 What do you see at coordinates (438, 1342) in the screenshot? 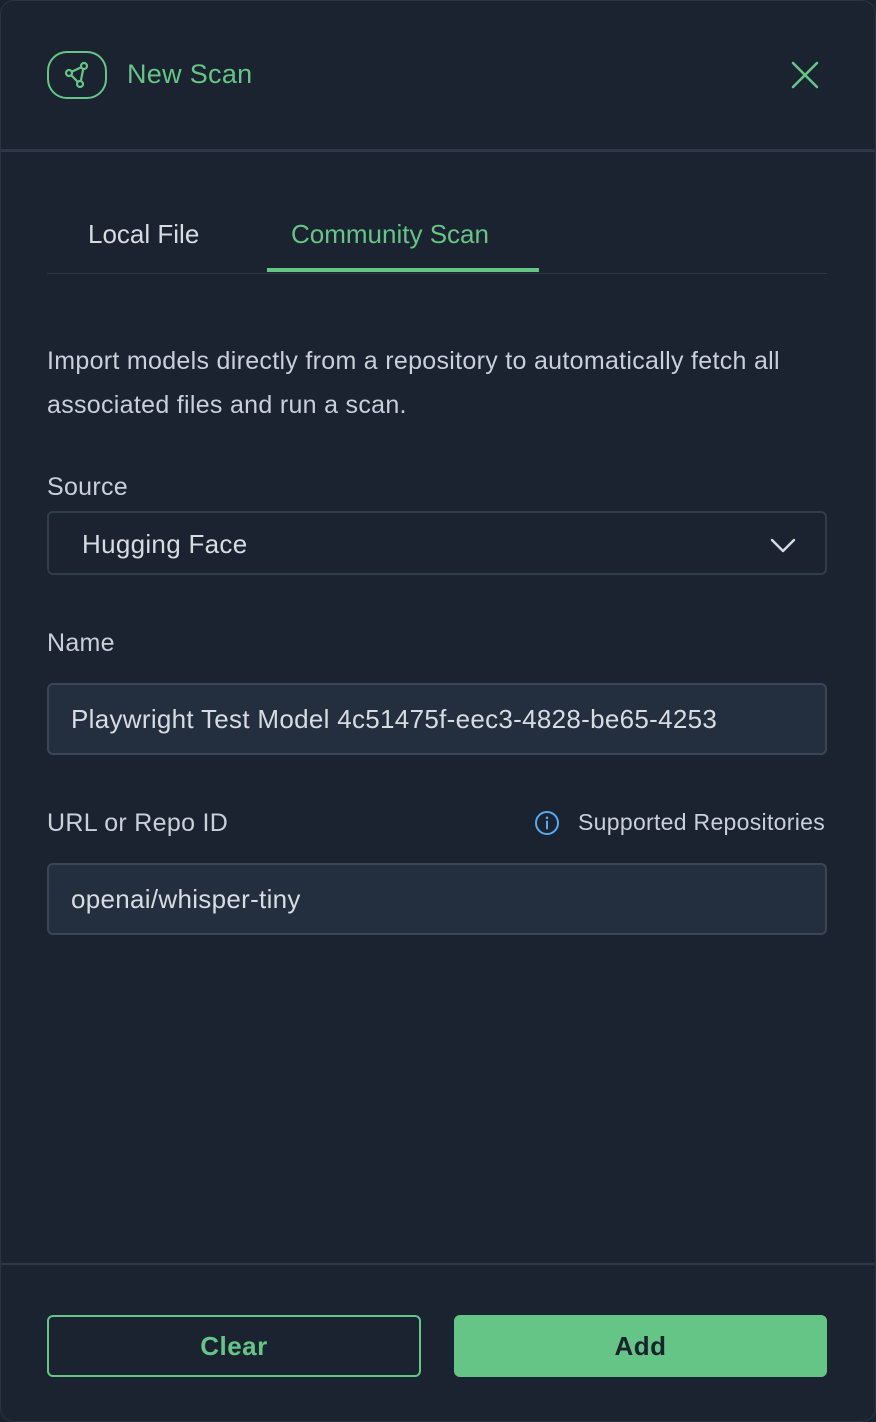
I see `panel-footer: Clear Add` at bounding box center [438, 1342].